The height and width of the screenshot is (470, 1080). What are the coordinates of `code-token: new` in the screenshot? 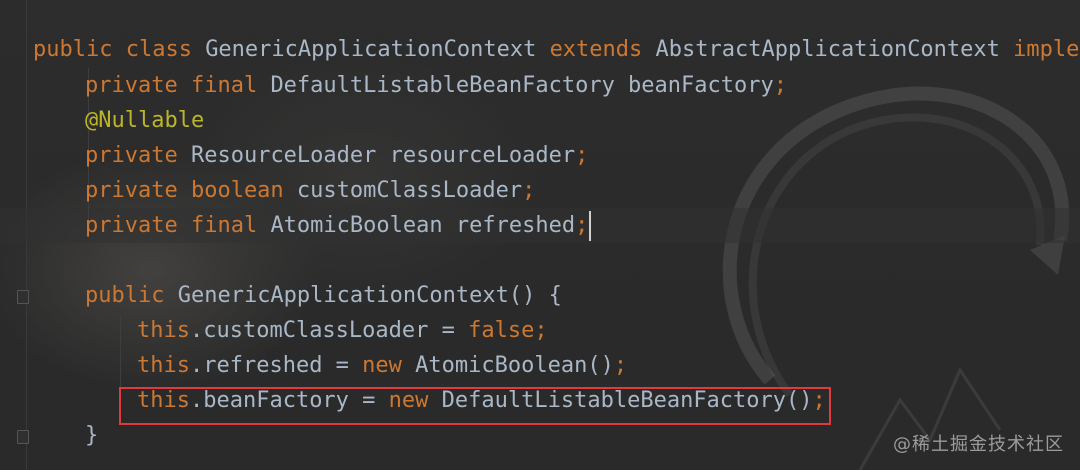 It's located at (389, 365).